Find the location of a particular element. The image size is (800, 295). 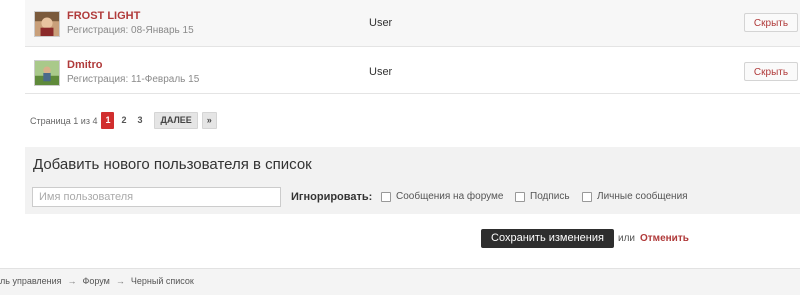

ignore-signature-checkbox: Подпись is located at coordinates (542, 196).